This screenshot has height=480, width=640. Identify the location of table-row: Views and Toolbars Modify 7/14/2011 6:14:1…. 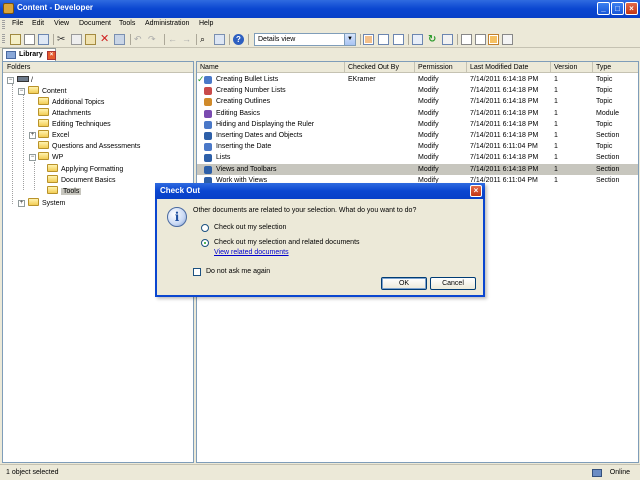
(417, 169).